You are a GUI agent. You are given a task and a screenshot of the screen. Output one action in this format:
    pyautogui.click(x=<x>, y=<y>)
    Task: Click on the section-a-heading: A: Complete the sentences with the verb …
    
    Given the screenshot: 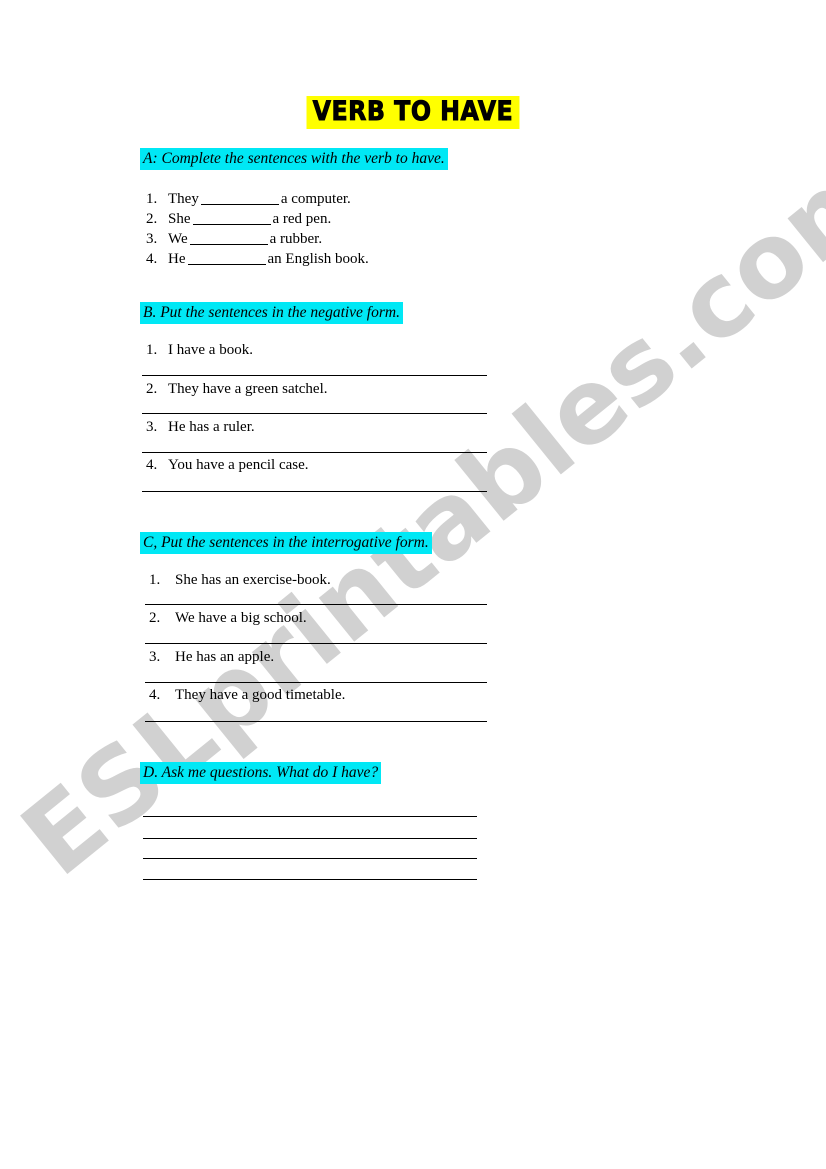 What is the action you would take?
    pyautogui.click(x=294, y=159)
    